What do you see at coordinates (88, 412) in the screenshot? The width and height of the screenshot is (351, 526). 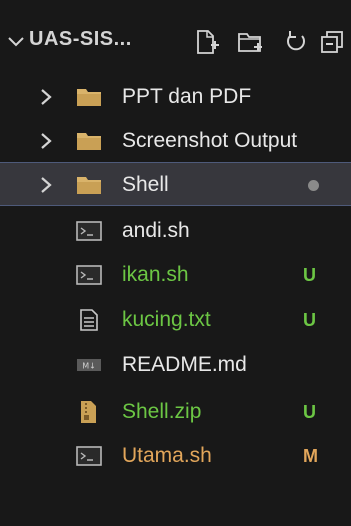 I see `zip-file-icon` at bounding box center [88, 412].